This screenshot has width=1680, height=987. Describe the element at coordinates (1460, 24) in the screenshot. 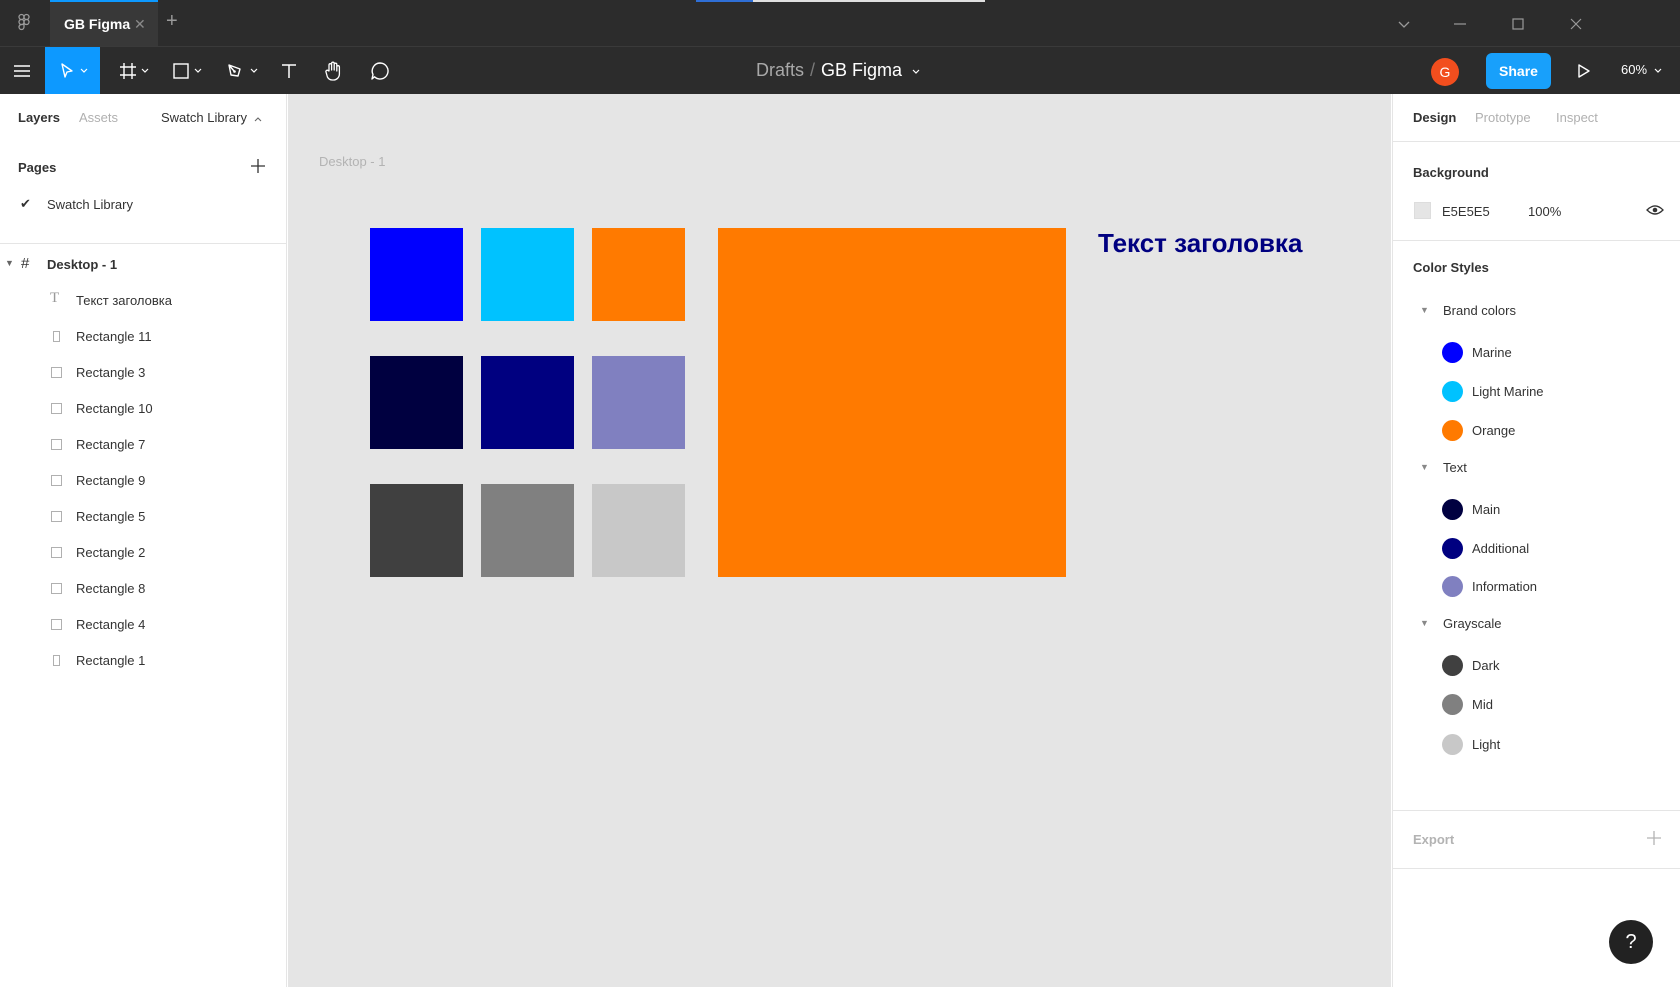

I see `minimize-icon` at that location.